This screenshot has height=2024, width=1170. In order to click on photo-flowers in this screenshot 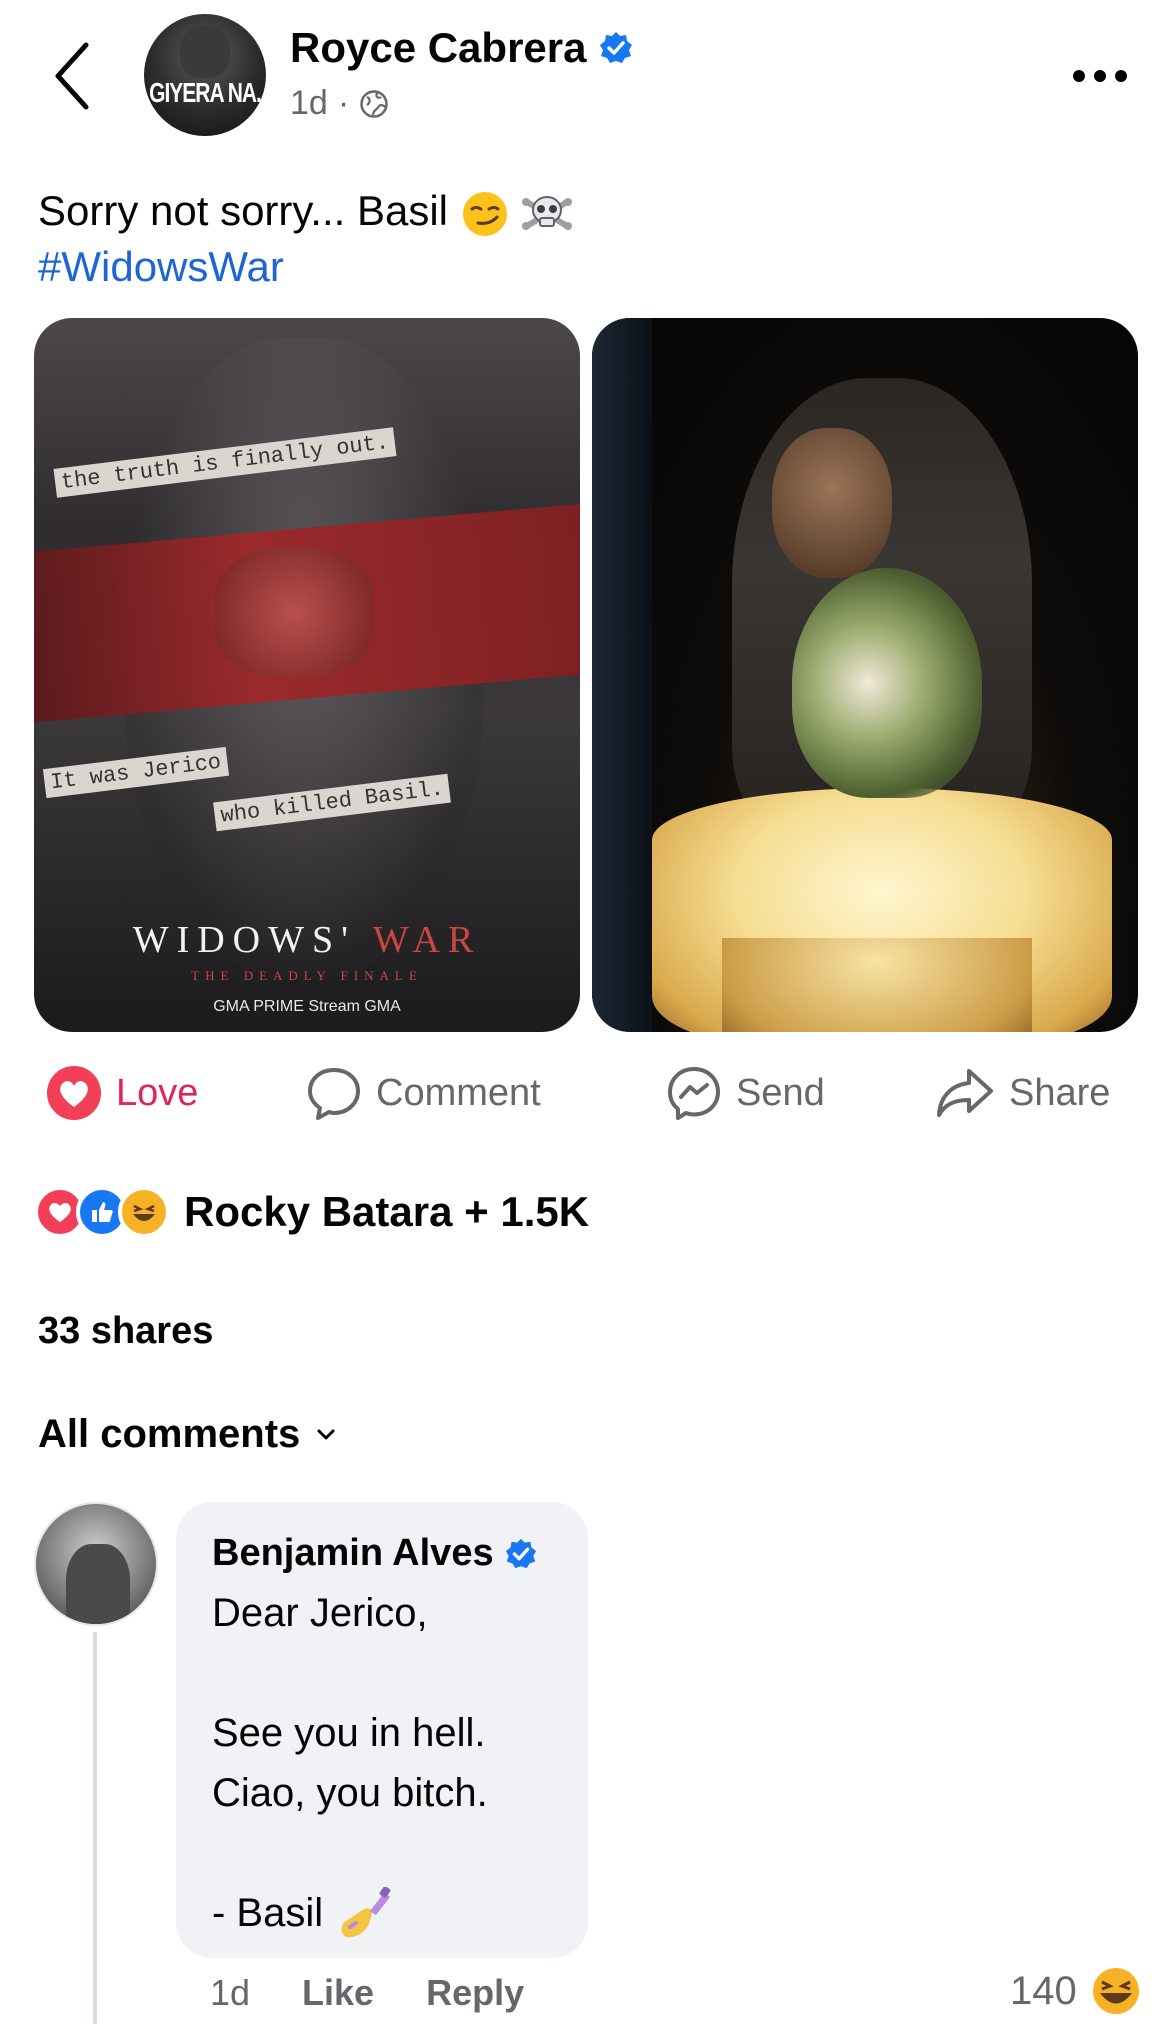, I will do `click(887, 683)`.